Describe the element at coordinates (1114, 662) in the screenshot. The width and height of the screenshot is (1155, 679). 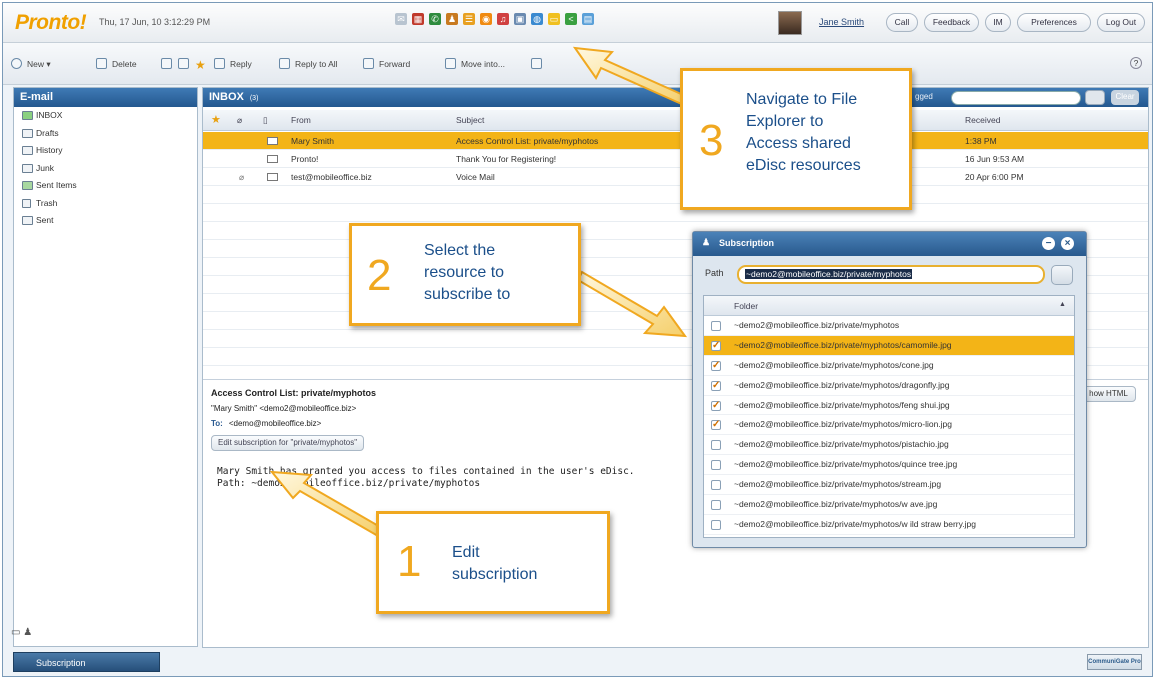
I see `communigate-logo: CommuniGate Pro` at that location.